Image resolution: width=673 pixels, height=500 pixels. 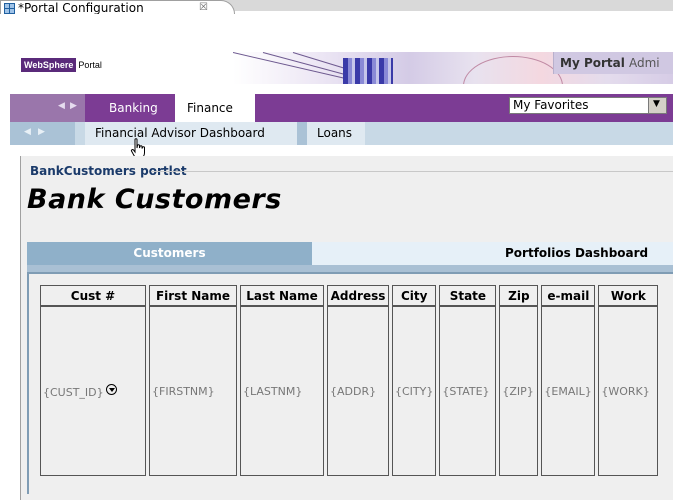 What do you see at coordinates (130, 108) in the screenshot?
I see `tab-banking: Banking` at bounding box center [130, 108].